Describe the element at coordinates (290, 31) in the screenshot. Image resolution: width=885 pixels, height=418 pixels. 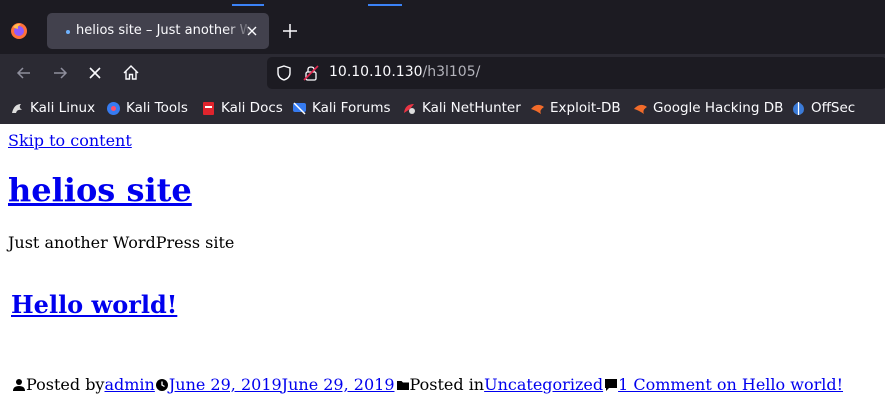
I see `new-tab-icon` at that location.